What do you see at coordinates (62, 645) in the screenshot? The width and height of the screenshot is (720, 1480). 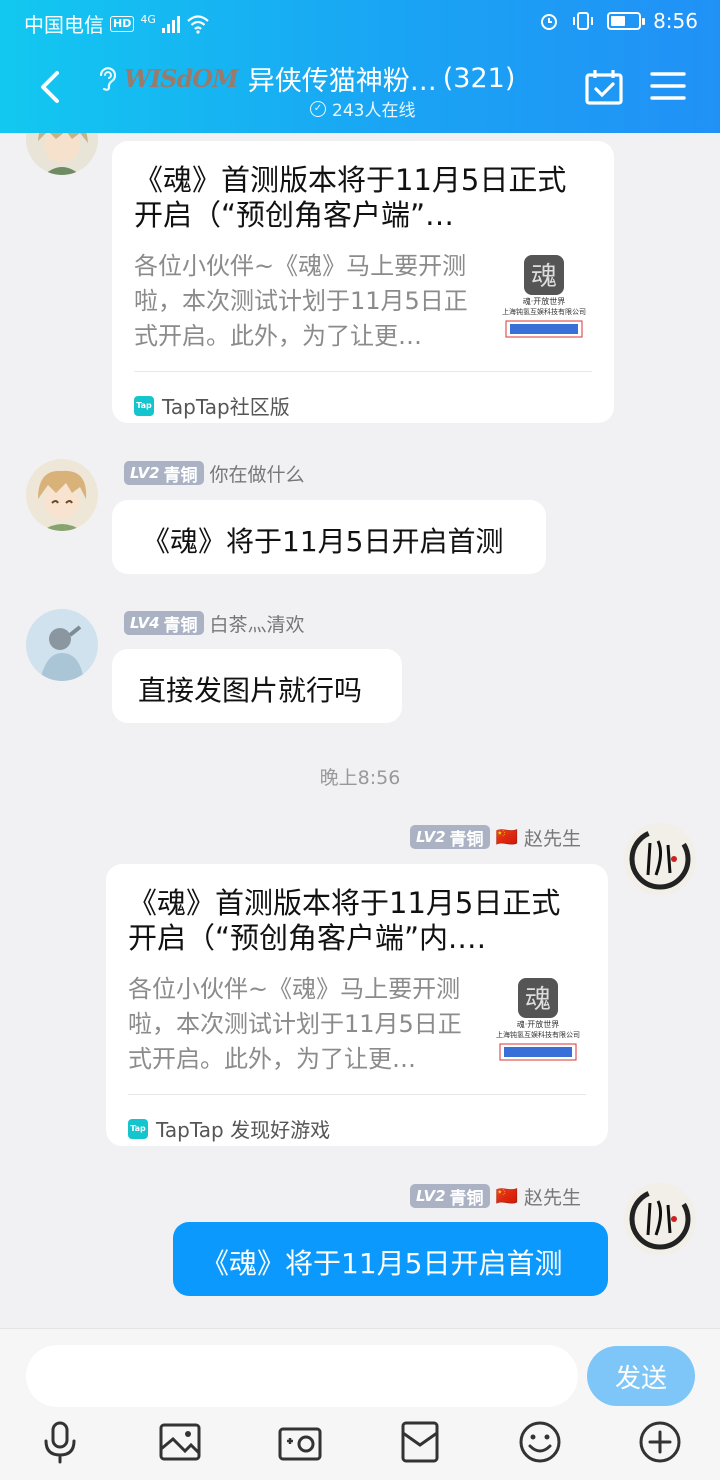 I see `avatar-girl-portrait` at bounding box center [62, 645].